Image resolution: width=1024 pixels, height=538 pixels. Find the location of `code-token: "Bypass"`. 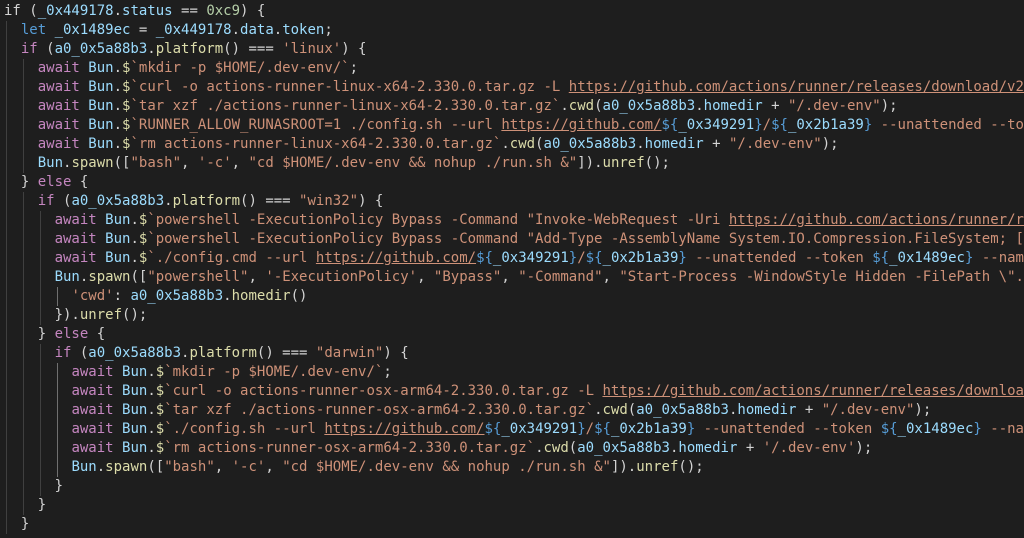

code-token: "Bypass" is located at coordinates (467, 277).